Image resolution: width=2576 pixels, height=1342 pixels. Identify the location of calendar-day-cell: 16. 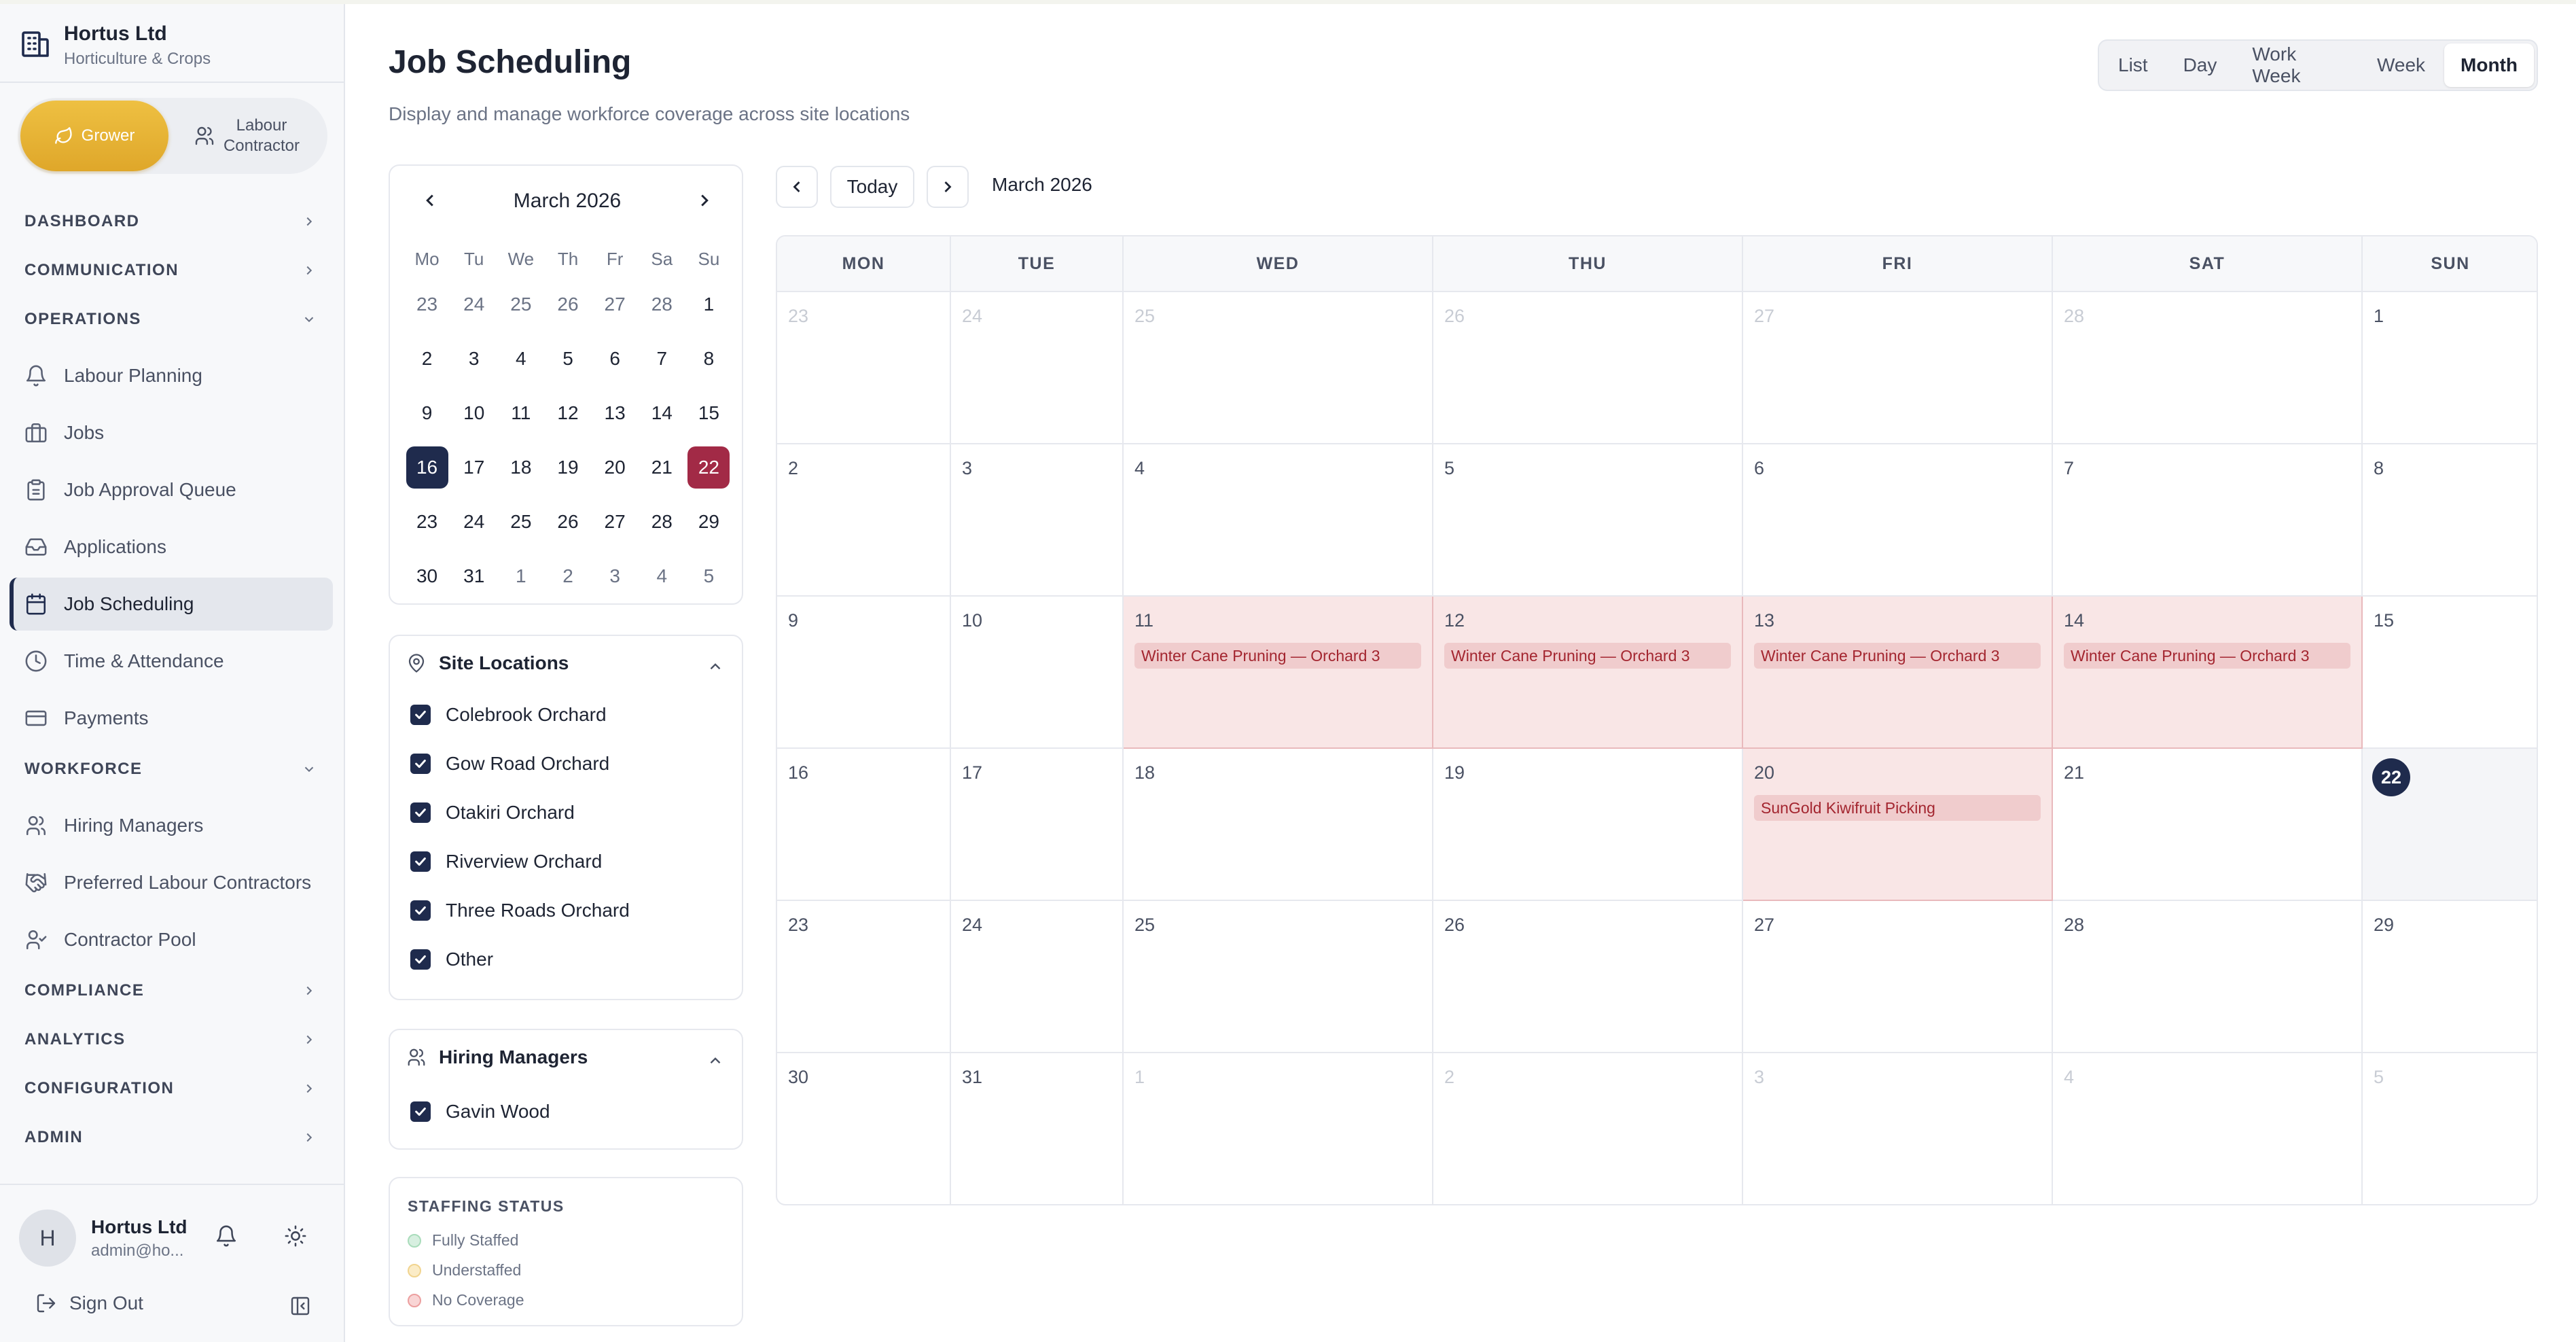
(864, 825).